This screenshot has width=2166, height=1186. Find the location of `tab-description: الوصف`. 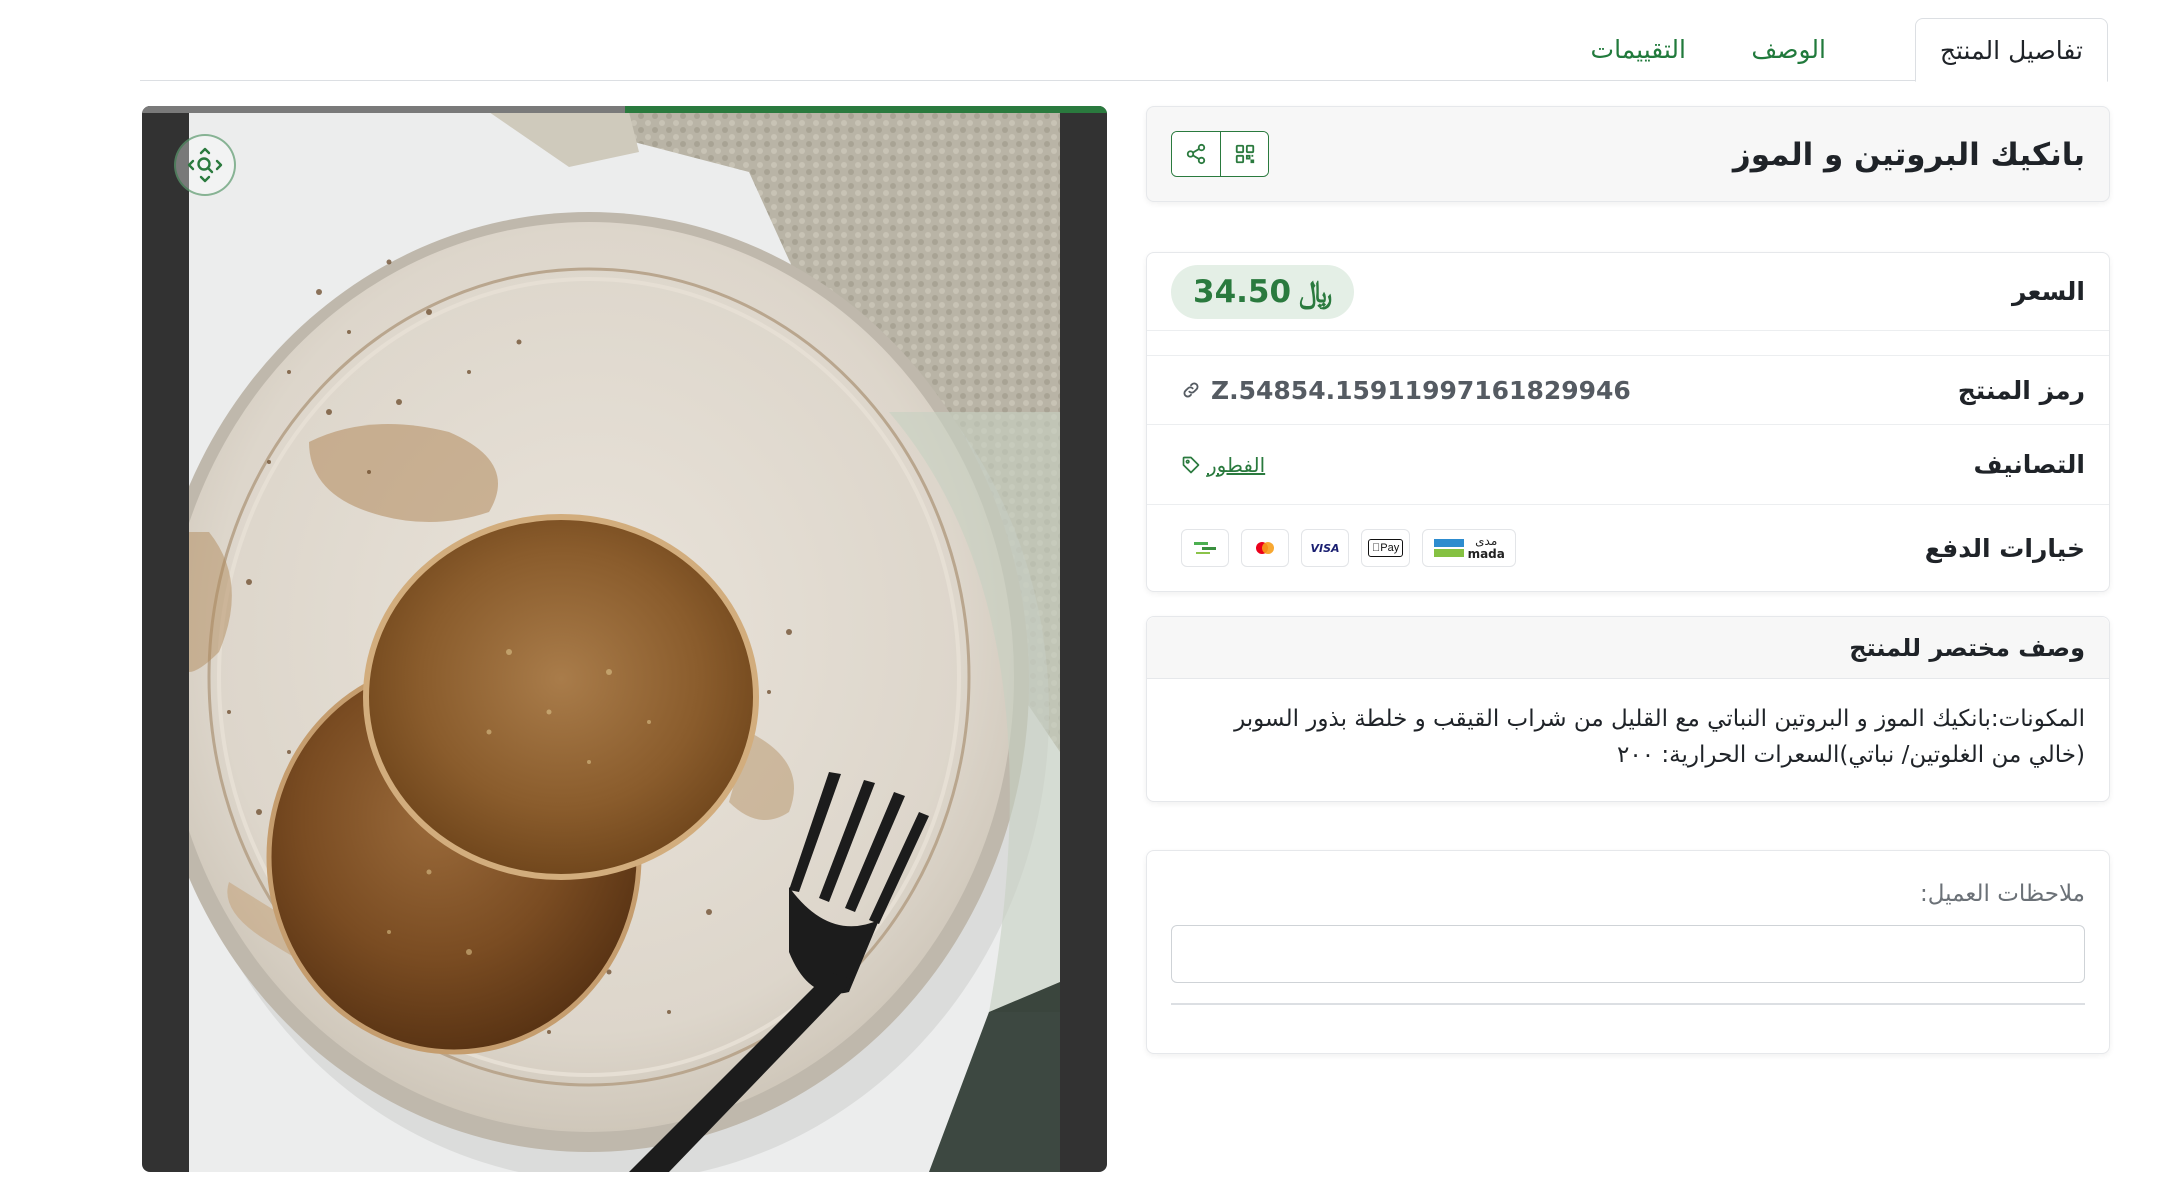

tab-description: الوصف is located at coordinates (1788, 49).